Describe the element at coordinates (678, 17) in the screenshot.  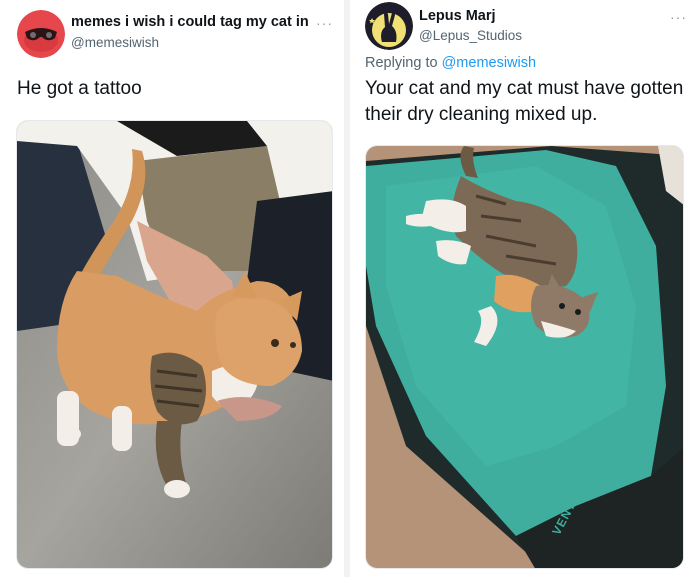
I see `right-more-button: ···` at that location.